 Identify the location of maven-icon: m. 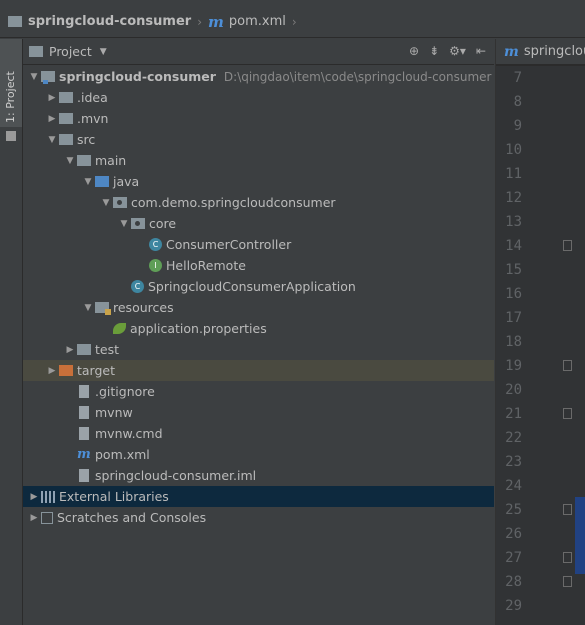
(511, 51).